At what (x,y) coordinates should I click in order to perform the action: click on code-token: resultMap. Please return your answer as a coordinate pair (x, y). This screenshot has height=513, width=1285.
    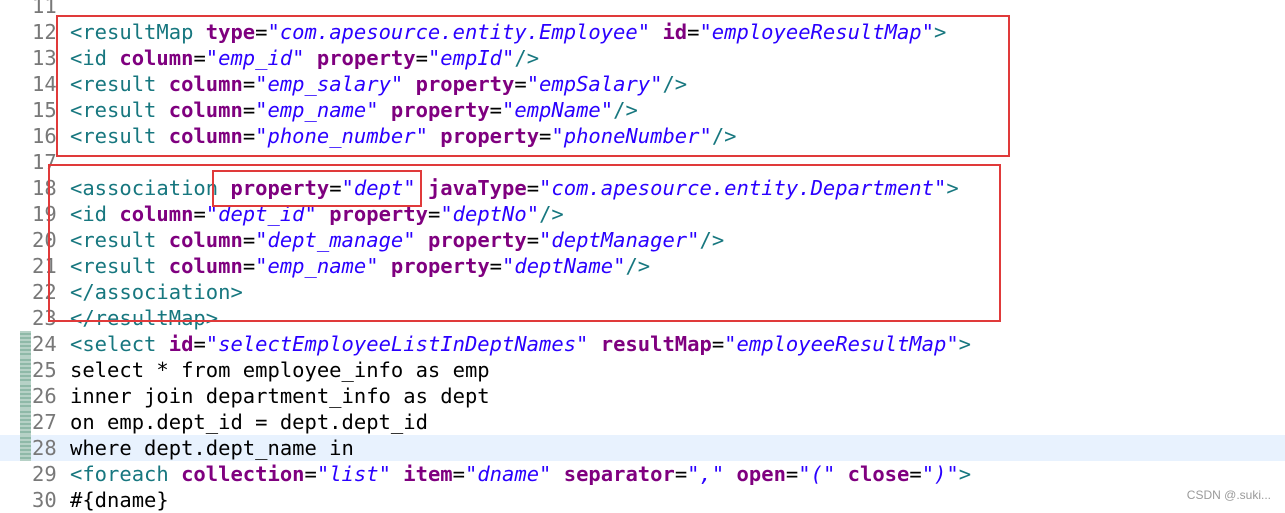
    Looking at the image, I should click on (656, 344).